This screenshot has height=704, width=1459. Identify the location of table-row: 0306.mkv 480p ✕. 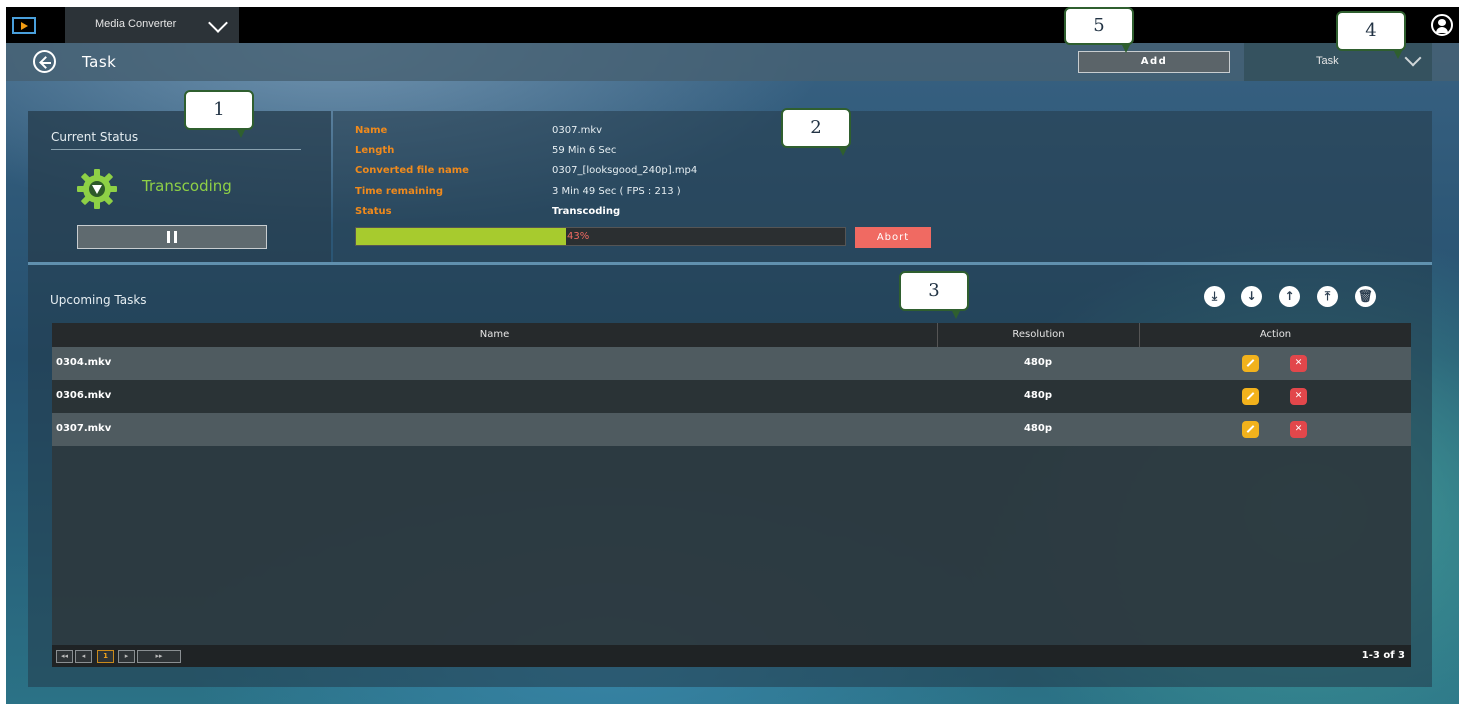
(731, 396).